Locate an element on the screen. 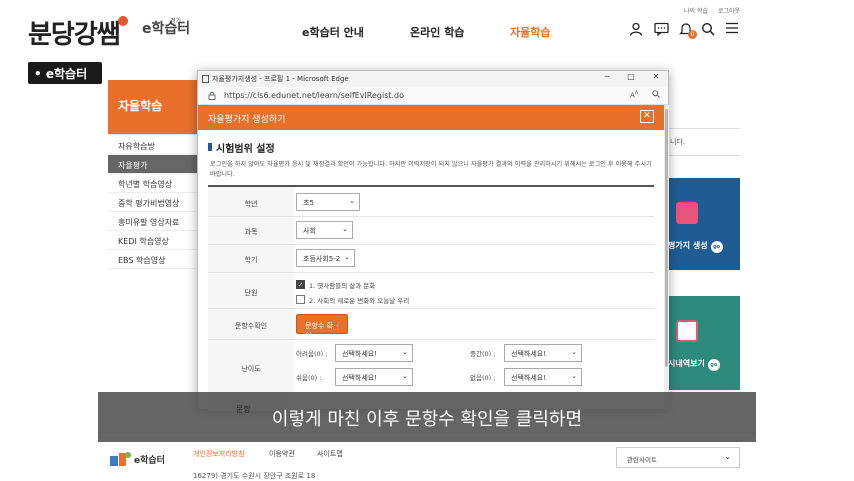 Image resolution: width=854 pixels, height=481 pixels. term-label: 학기 is located at coordinates (251, 260).